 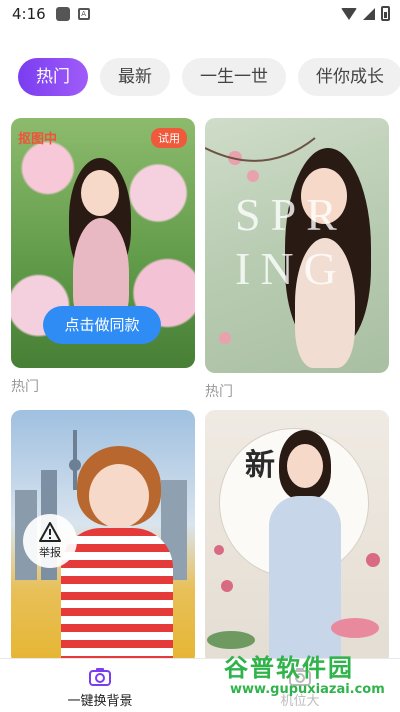 What do you see at coordinates (293, 597) in the screenshot?
I see `lotus-decoration` at bounding box center [293, 597].